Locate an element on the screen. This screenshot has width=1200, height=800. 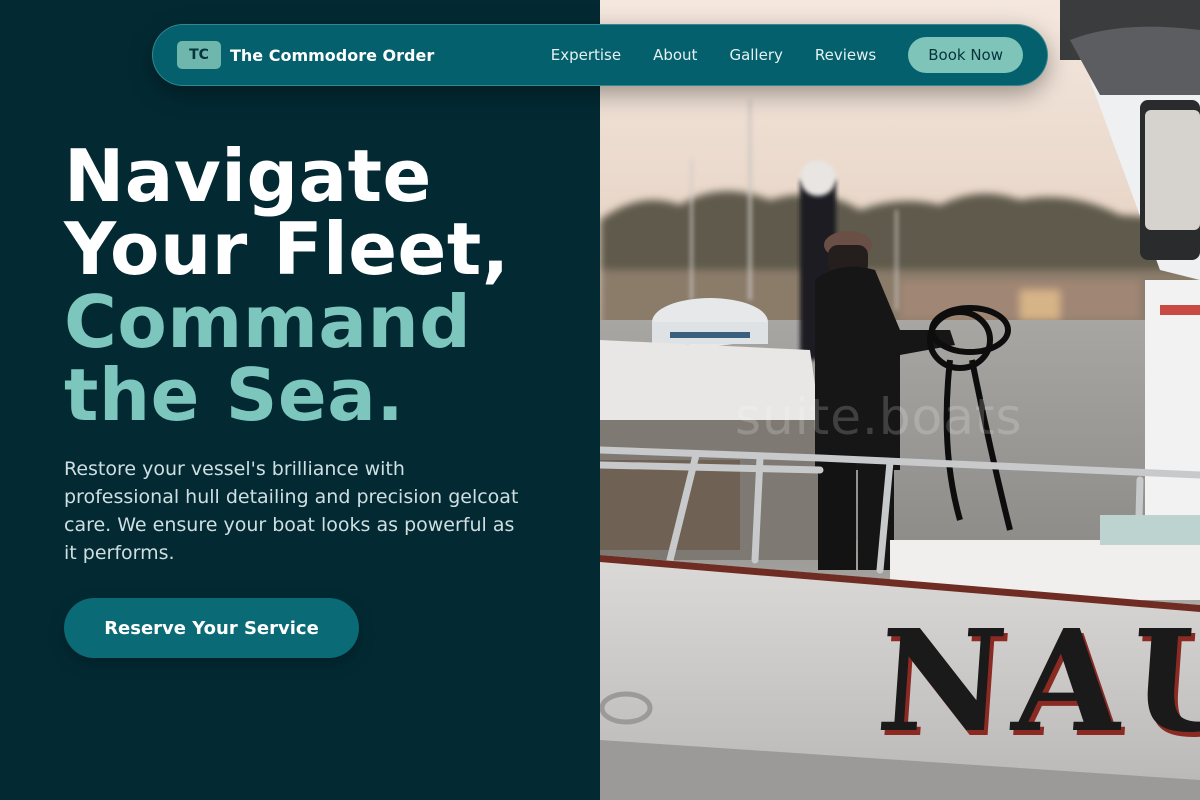
nav-item-expertise: Expertise is located at coordinates (586, 55).